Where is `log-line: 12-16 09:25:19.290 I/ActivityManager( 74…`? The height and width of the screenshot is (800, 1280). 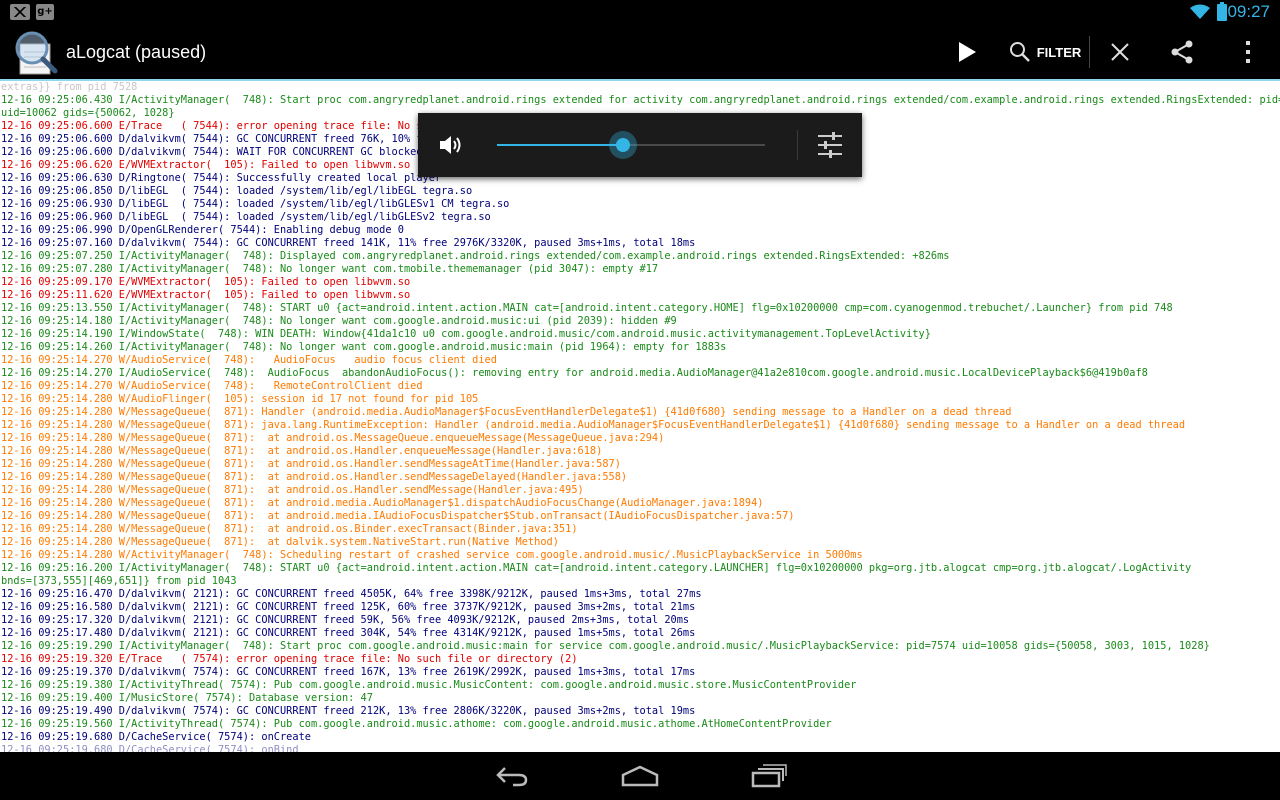
log-line: 12-16 09:25:19.290 I/ActivityManager( 74… is located at coordinates (640, 646).